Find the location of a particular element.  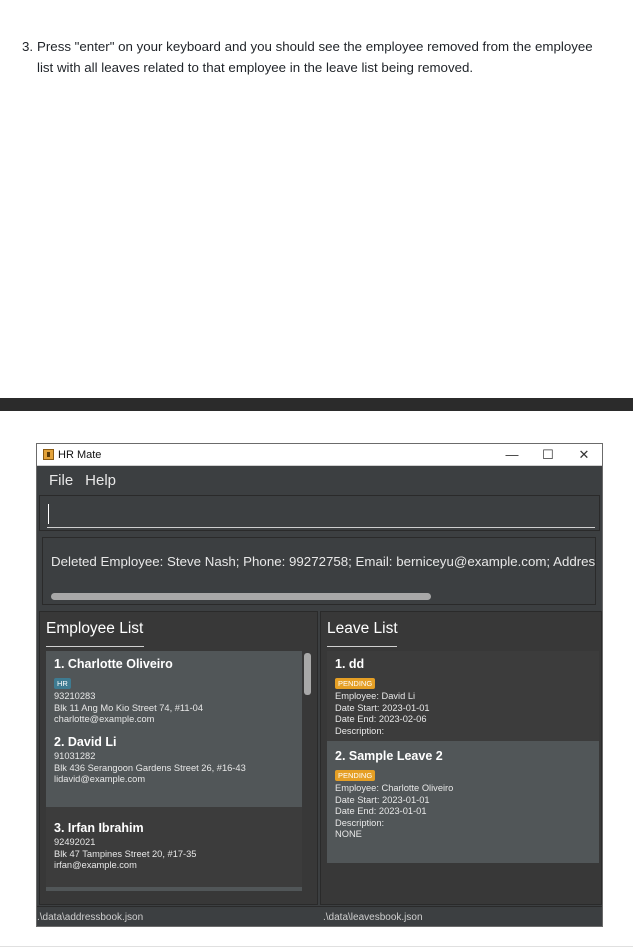

leave-end-date: Date End: 2023-02-06 is located at coordinates (381, 719).